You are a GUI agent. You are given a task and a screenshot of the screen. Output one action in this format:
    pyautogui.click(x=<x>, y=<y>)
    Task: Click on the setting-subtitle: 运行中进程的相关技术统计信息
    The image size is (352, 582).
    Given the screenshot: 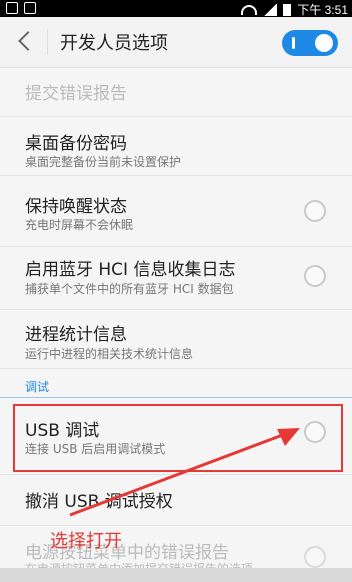 What is the action you would take?
    pyautogui.click(x=109, y=354)
    